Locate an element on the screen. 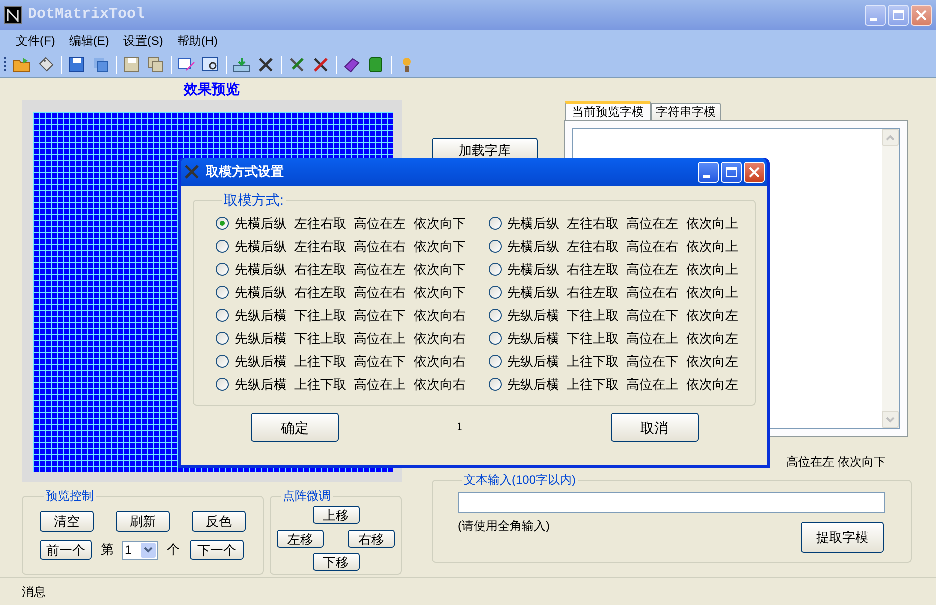  preview-title: 效果预览 is located at coordinates (212, 89).